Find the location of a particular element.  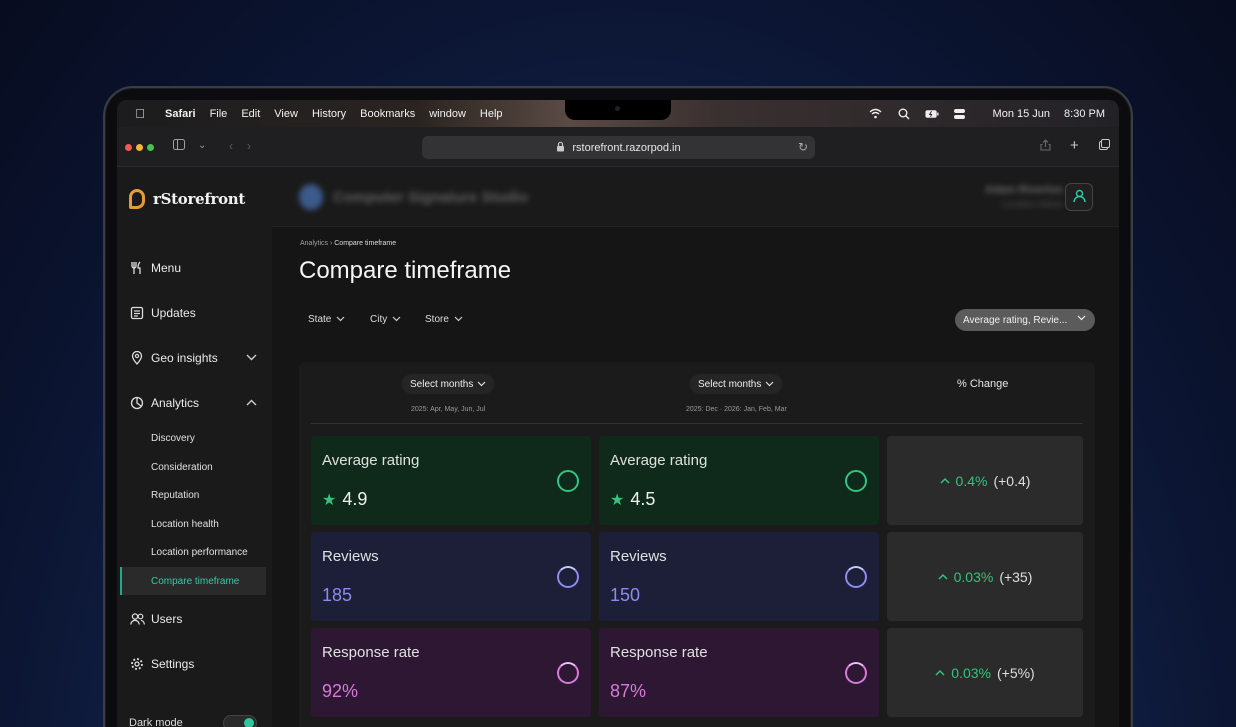

period-a-range: 2025: Apr, May, Jun, Jul is located at coordinates (448, 409).